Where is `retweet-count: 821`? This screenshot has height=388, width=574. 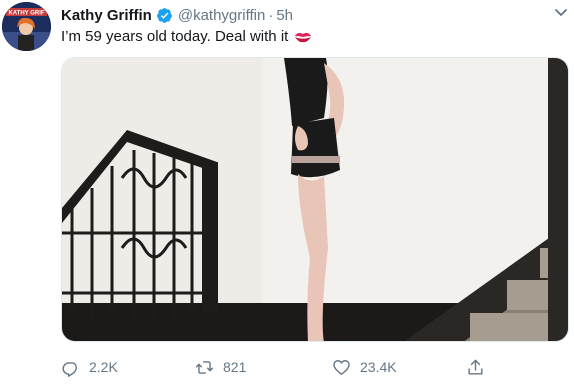
retweet-count: 821 is located at coordinates (235, 367).